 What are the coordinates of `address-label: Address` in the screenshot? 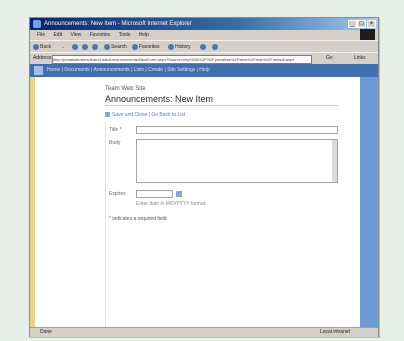 It's located at (42, 58).